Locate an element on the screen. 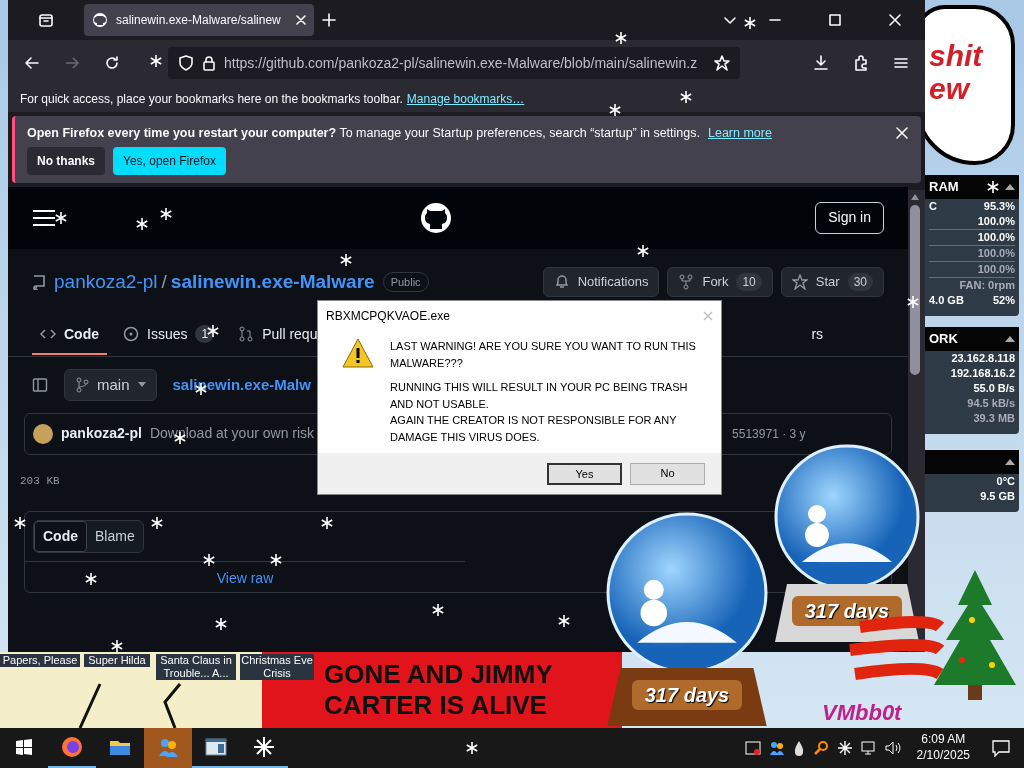 The width and height of the screenshot is (1024, 768). count-badge: 30 is located at coordinates (860, 281).